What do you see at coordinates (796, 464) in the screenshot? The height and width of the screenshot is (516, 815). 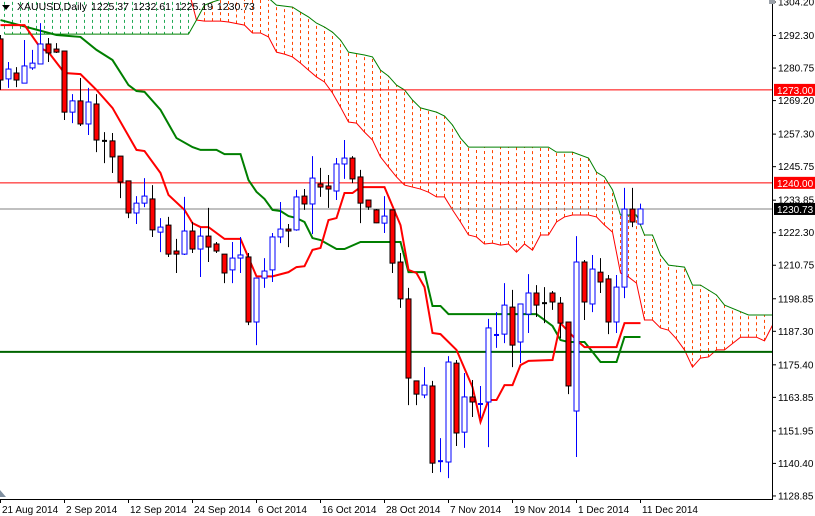 I see `y-tick-label: 1140.40` at bounding box center [796, 464].